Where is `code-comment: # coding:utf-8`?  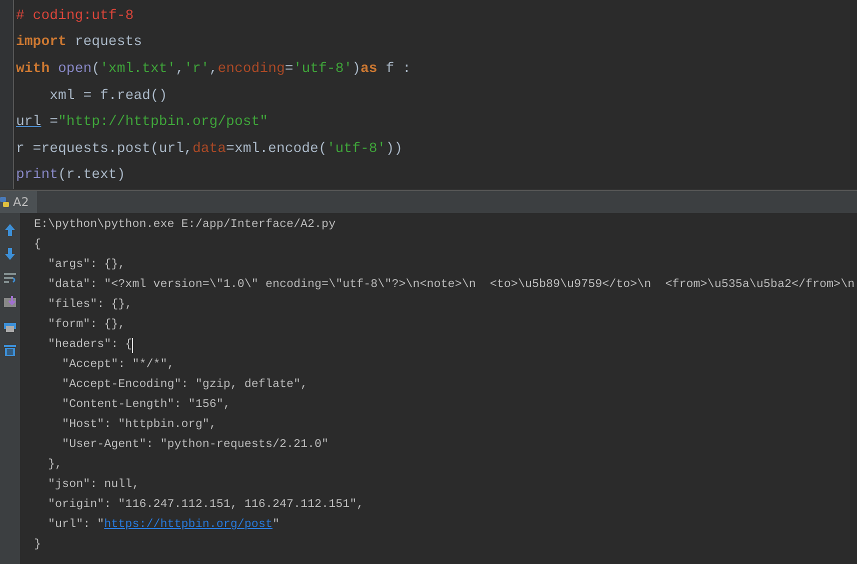
code-comment: # coding:utf-8 is located at coordinates (75, 16).